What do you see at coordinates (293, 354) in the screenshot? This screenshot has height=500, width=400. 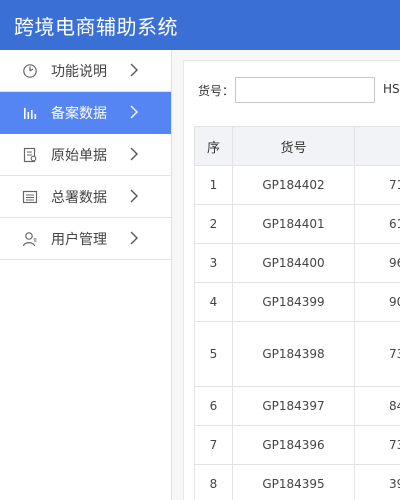 I see `cell-goods-no: GP184398` at bounding box center [293, 354].